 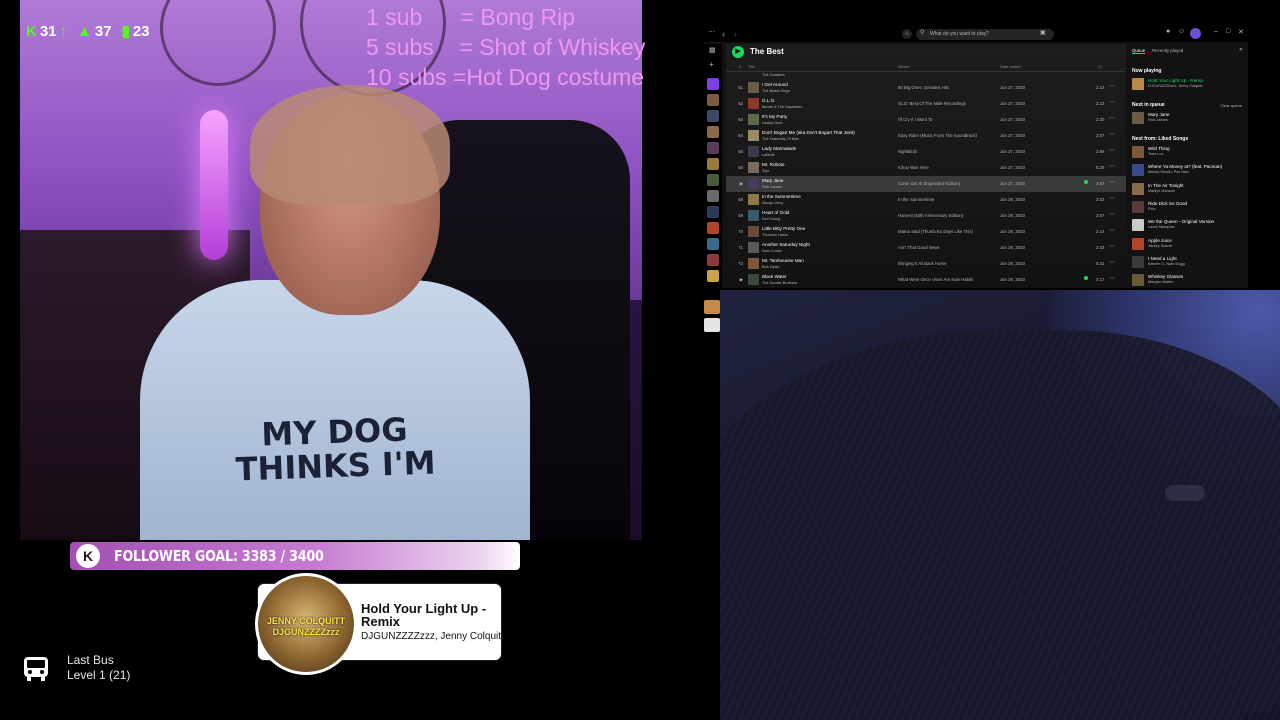 What do you see at coordinates (88, 556) in the screenshot?
I see `kick-logo-icon: K` at bounding box center [88, 556].